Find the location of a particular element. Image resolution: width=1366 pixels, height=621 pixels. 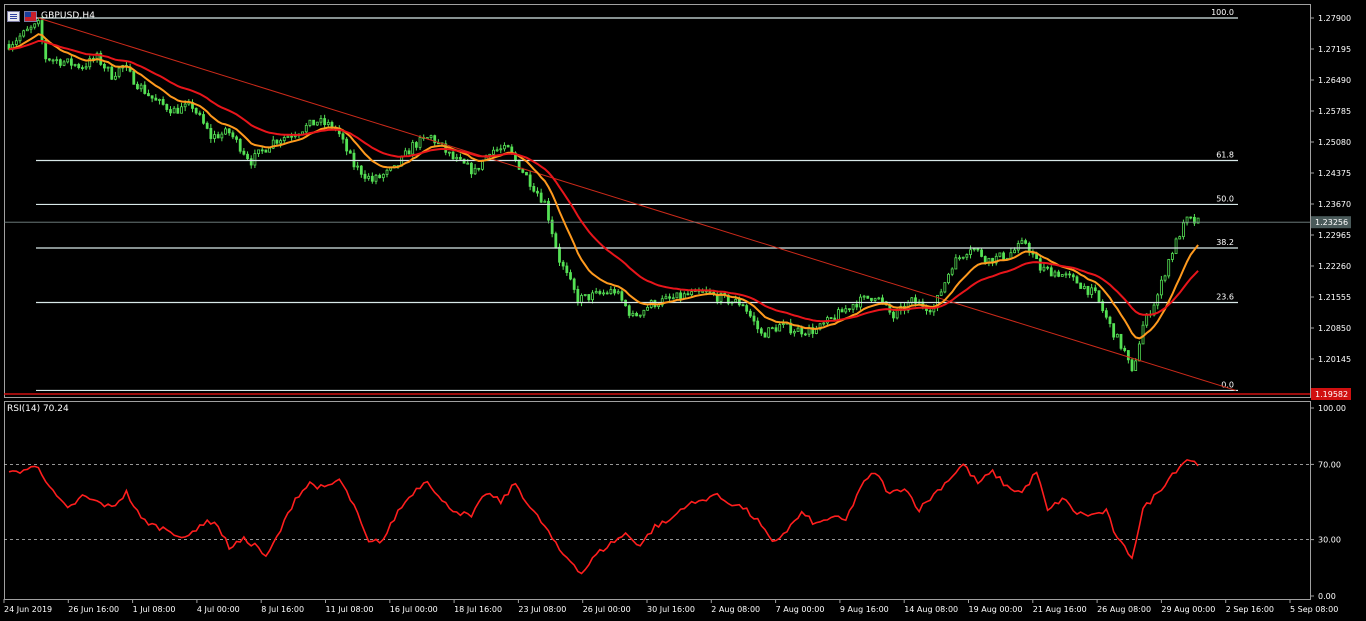

time-axis-label: 18 Jul 16:00 is located at coordinates (478, 609).